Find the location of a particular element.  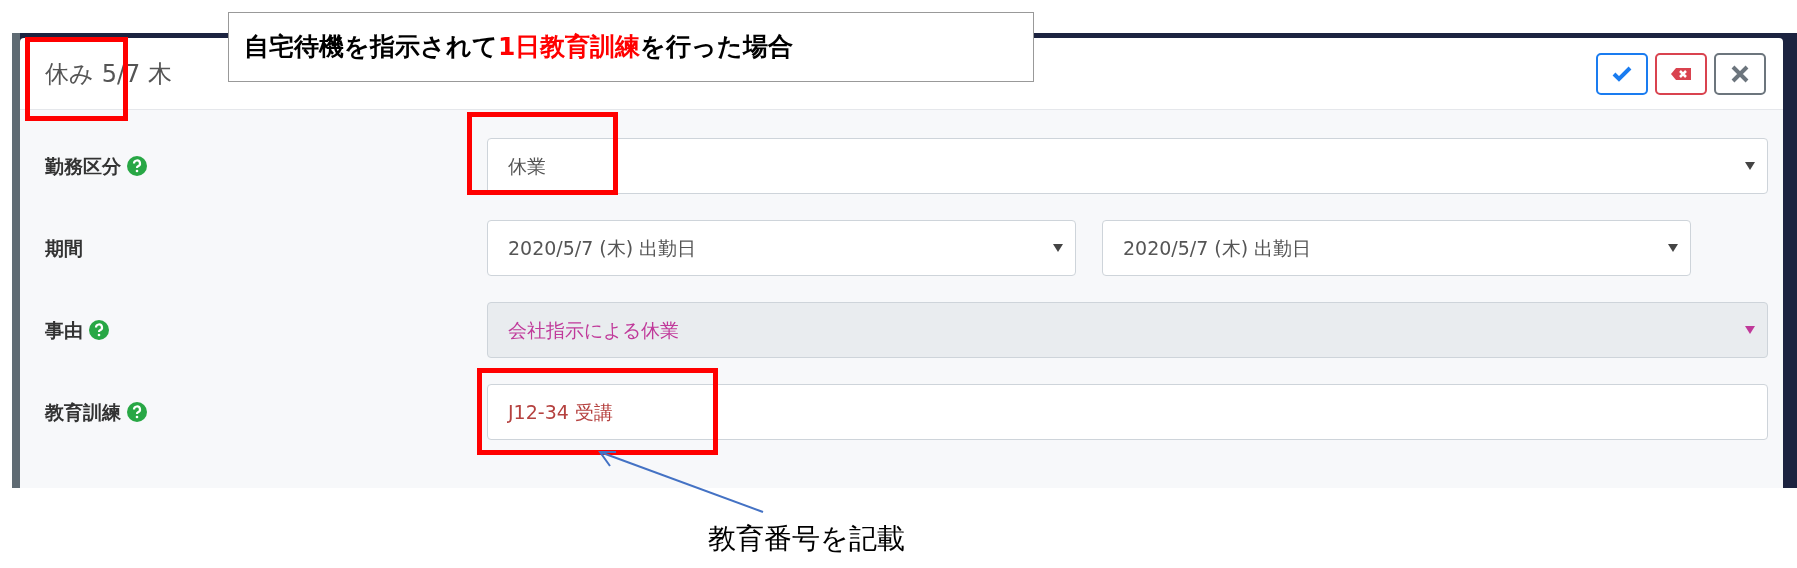

field-label: 事由 is located at coordinates (64, 330).